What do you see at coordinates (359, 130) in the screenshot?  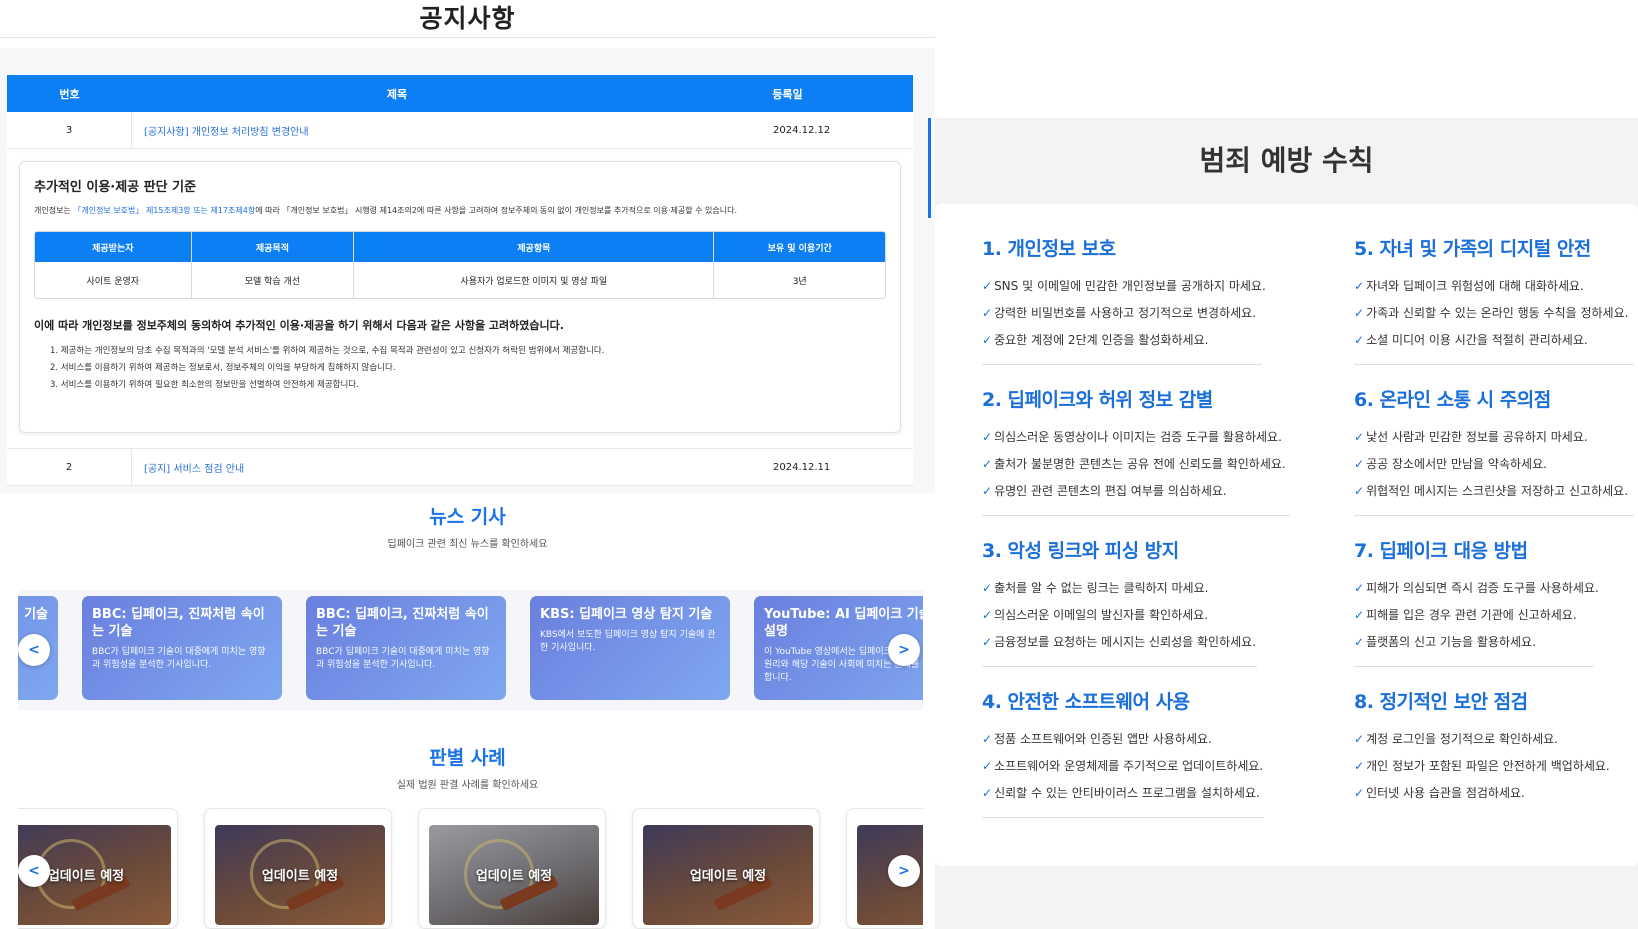 I see `row-title-link: [공지사항] 개인정보 처리방침 변경안내` at bounding box center [359, 130].